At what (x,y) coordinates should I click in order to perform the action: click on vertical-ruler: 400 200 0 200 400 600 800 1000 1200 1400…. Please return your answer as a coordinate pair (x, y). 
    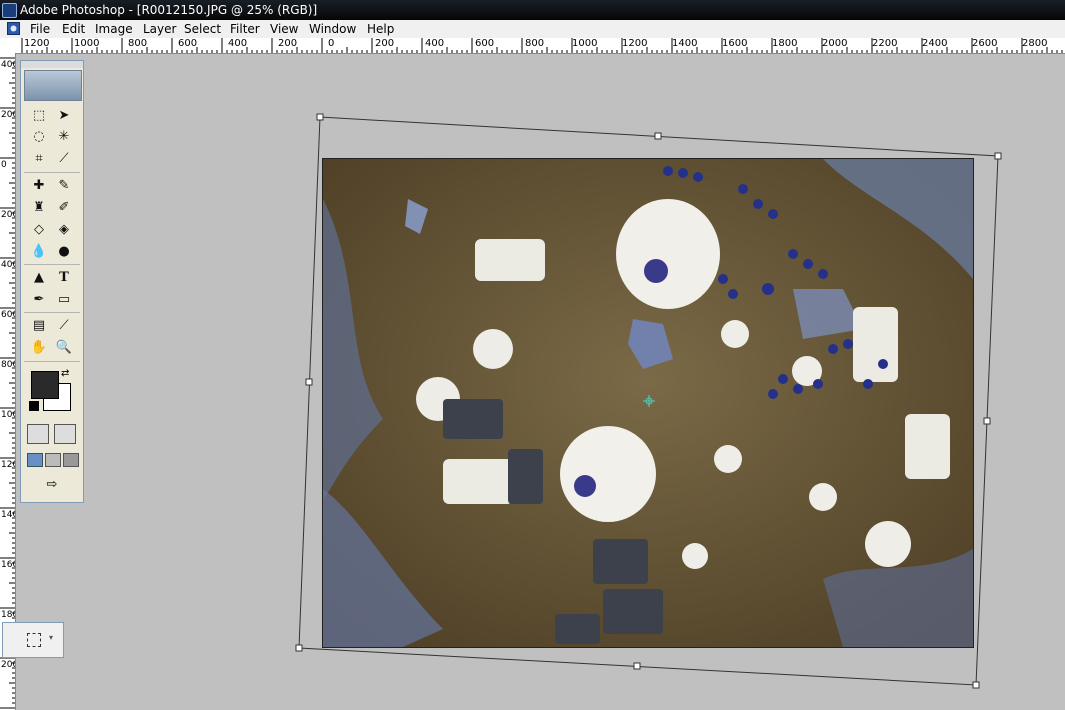
    Looking at the image, I should click on (8, 381).